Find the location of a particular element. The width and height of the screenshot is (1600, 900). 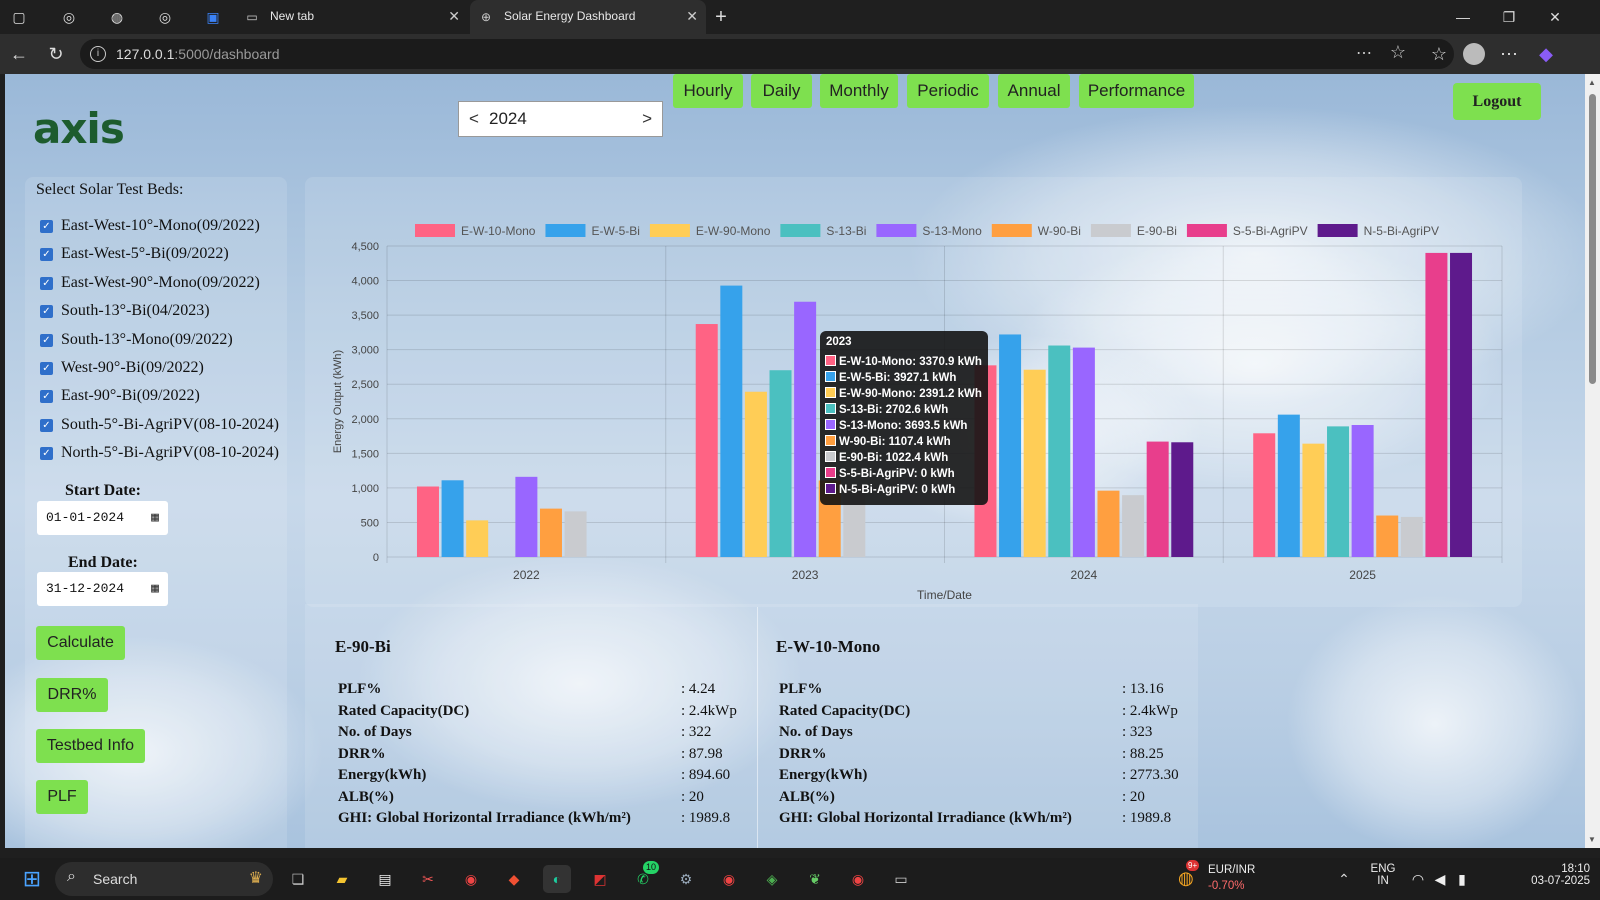

read-aloud-icon: ⋯ is located at coordinates (1364, 53).